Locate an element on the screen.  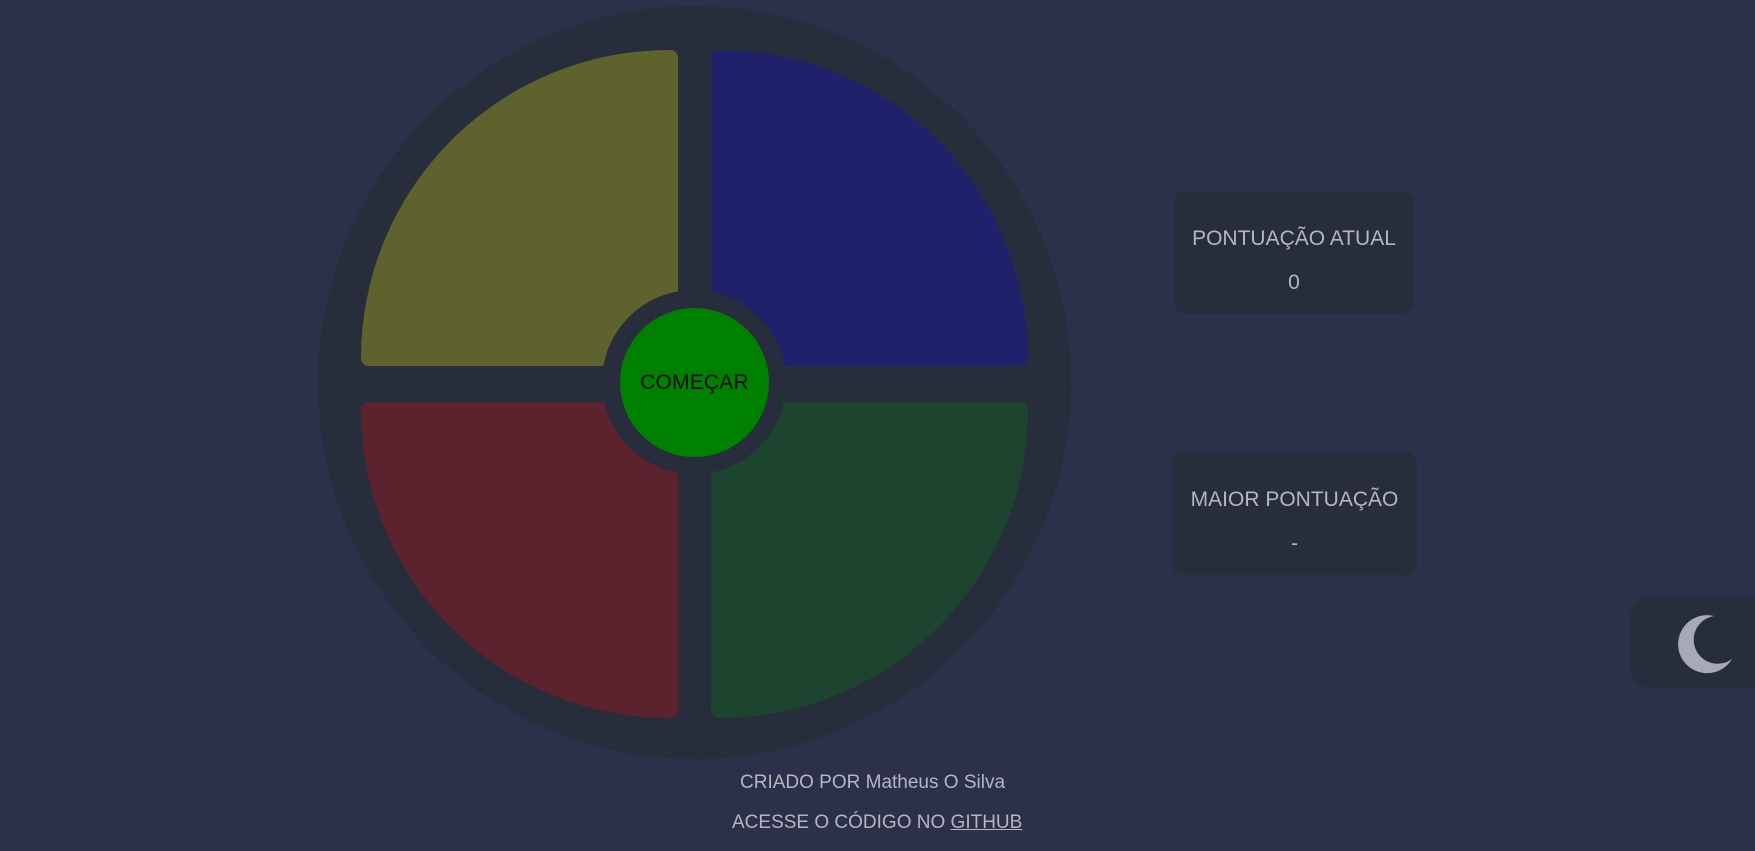
footer-code-text: ACESSE O CÓDIGO NO GITHUB is located at coordinates (877, 823).